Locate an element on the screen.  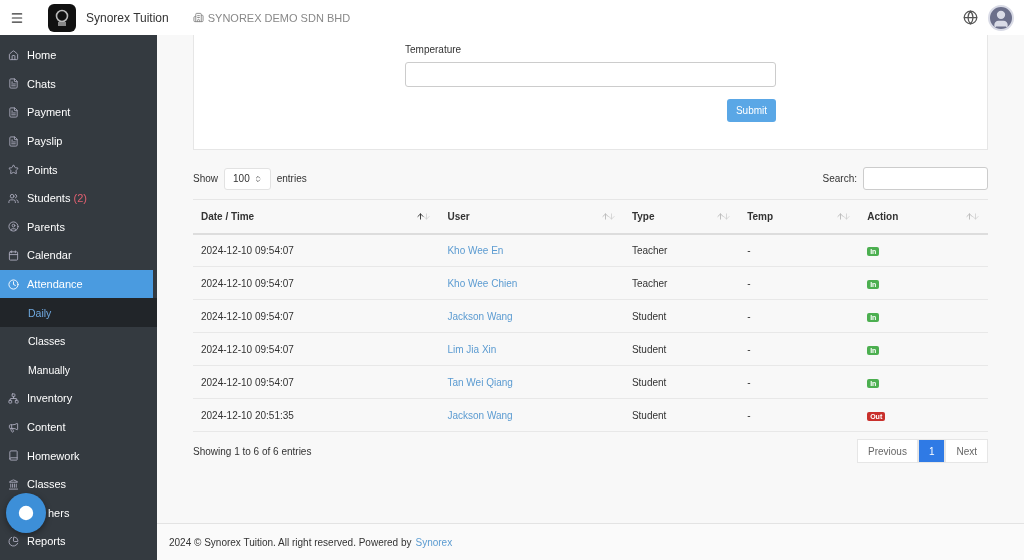
page-size-select: 100 is located at coordinates (247, 178).